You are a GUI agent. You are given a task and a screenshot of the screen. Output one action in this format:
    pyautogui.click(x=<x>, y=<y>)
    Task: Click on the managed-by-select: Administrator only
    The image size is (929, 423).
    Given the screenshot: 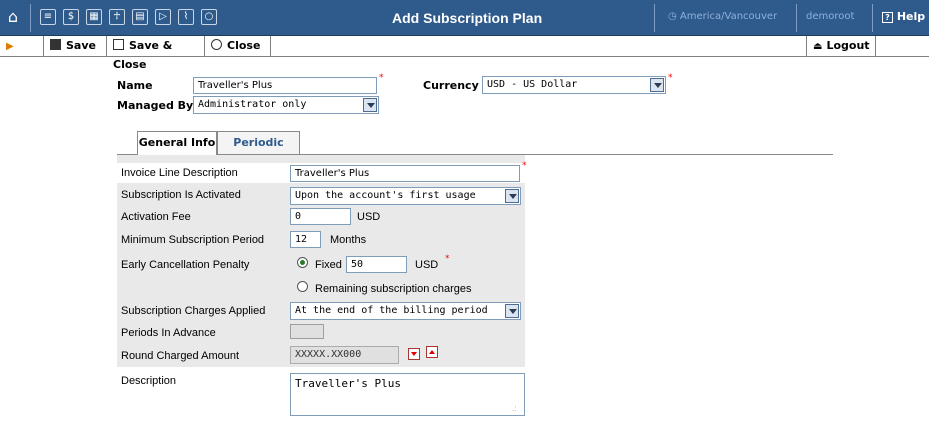 What is the action you would take?
    pyautogui.click(x=286, y=105)
    